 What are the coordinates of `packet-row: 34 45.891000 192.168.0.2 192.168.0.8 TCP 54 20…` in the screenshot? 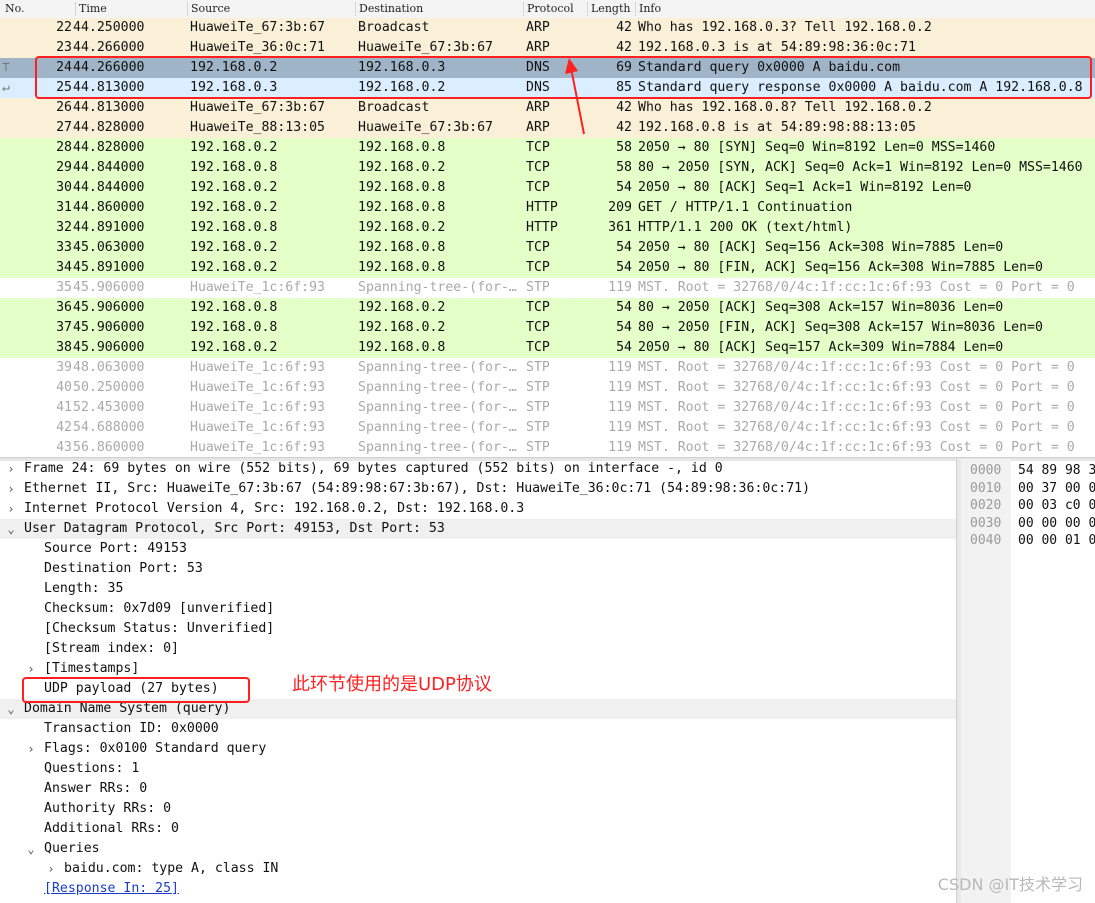 It's located at (547, 268).